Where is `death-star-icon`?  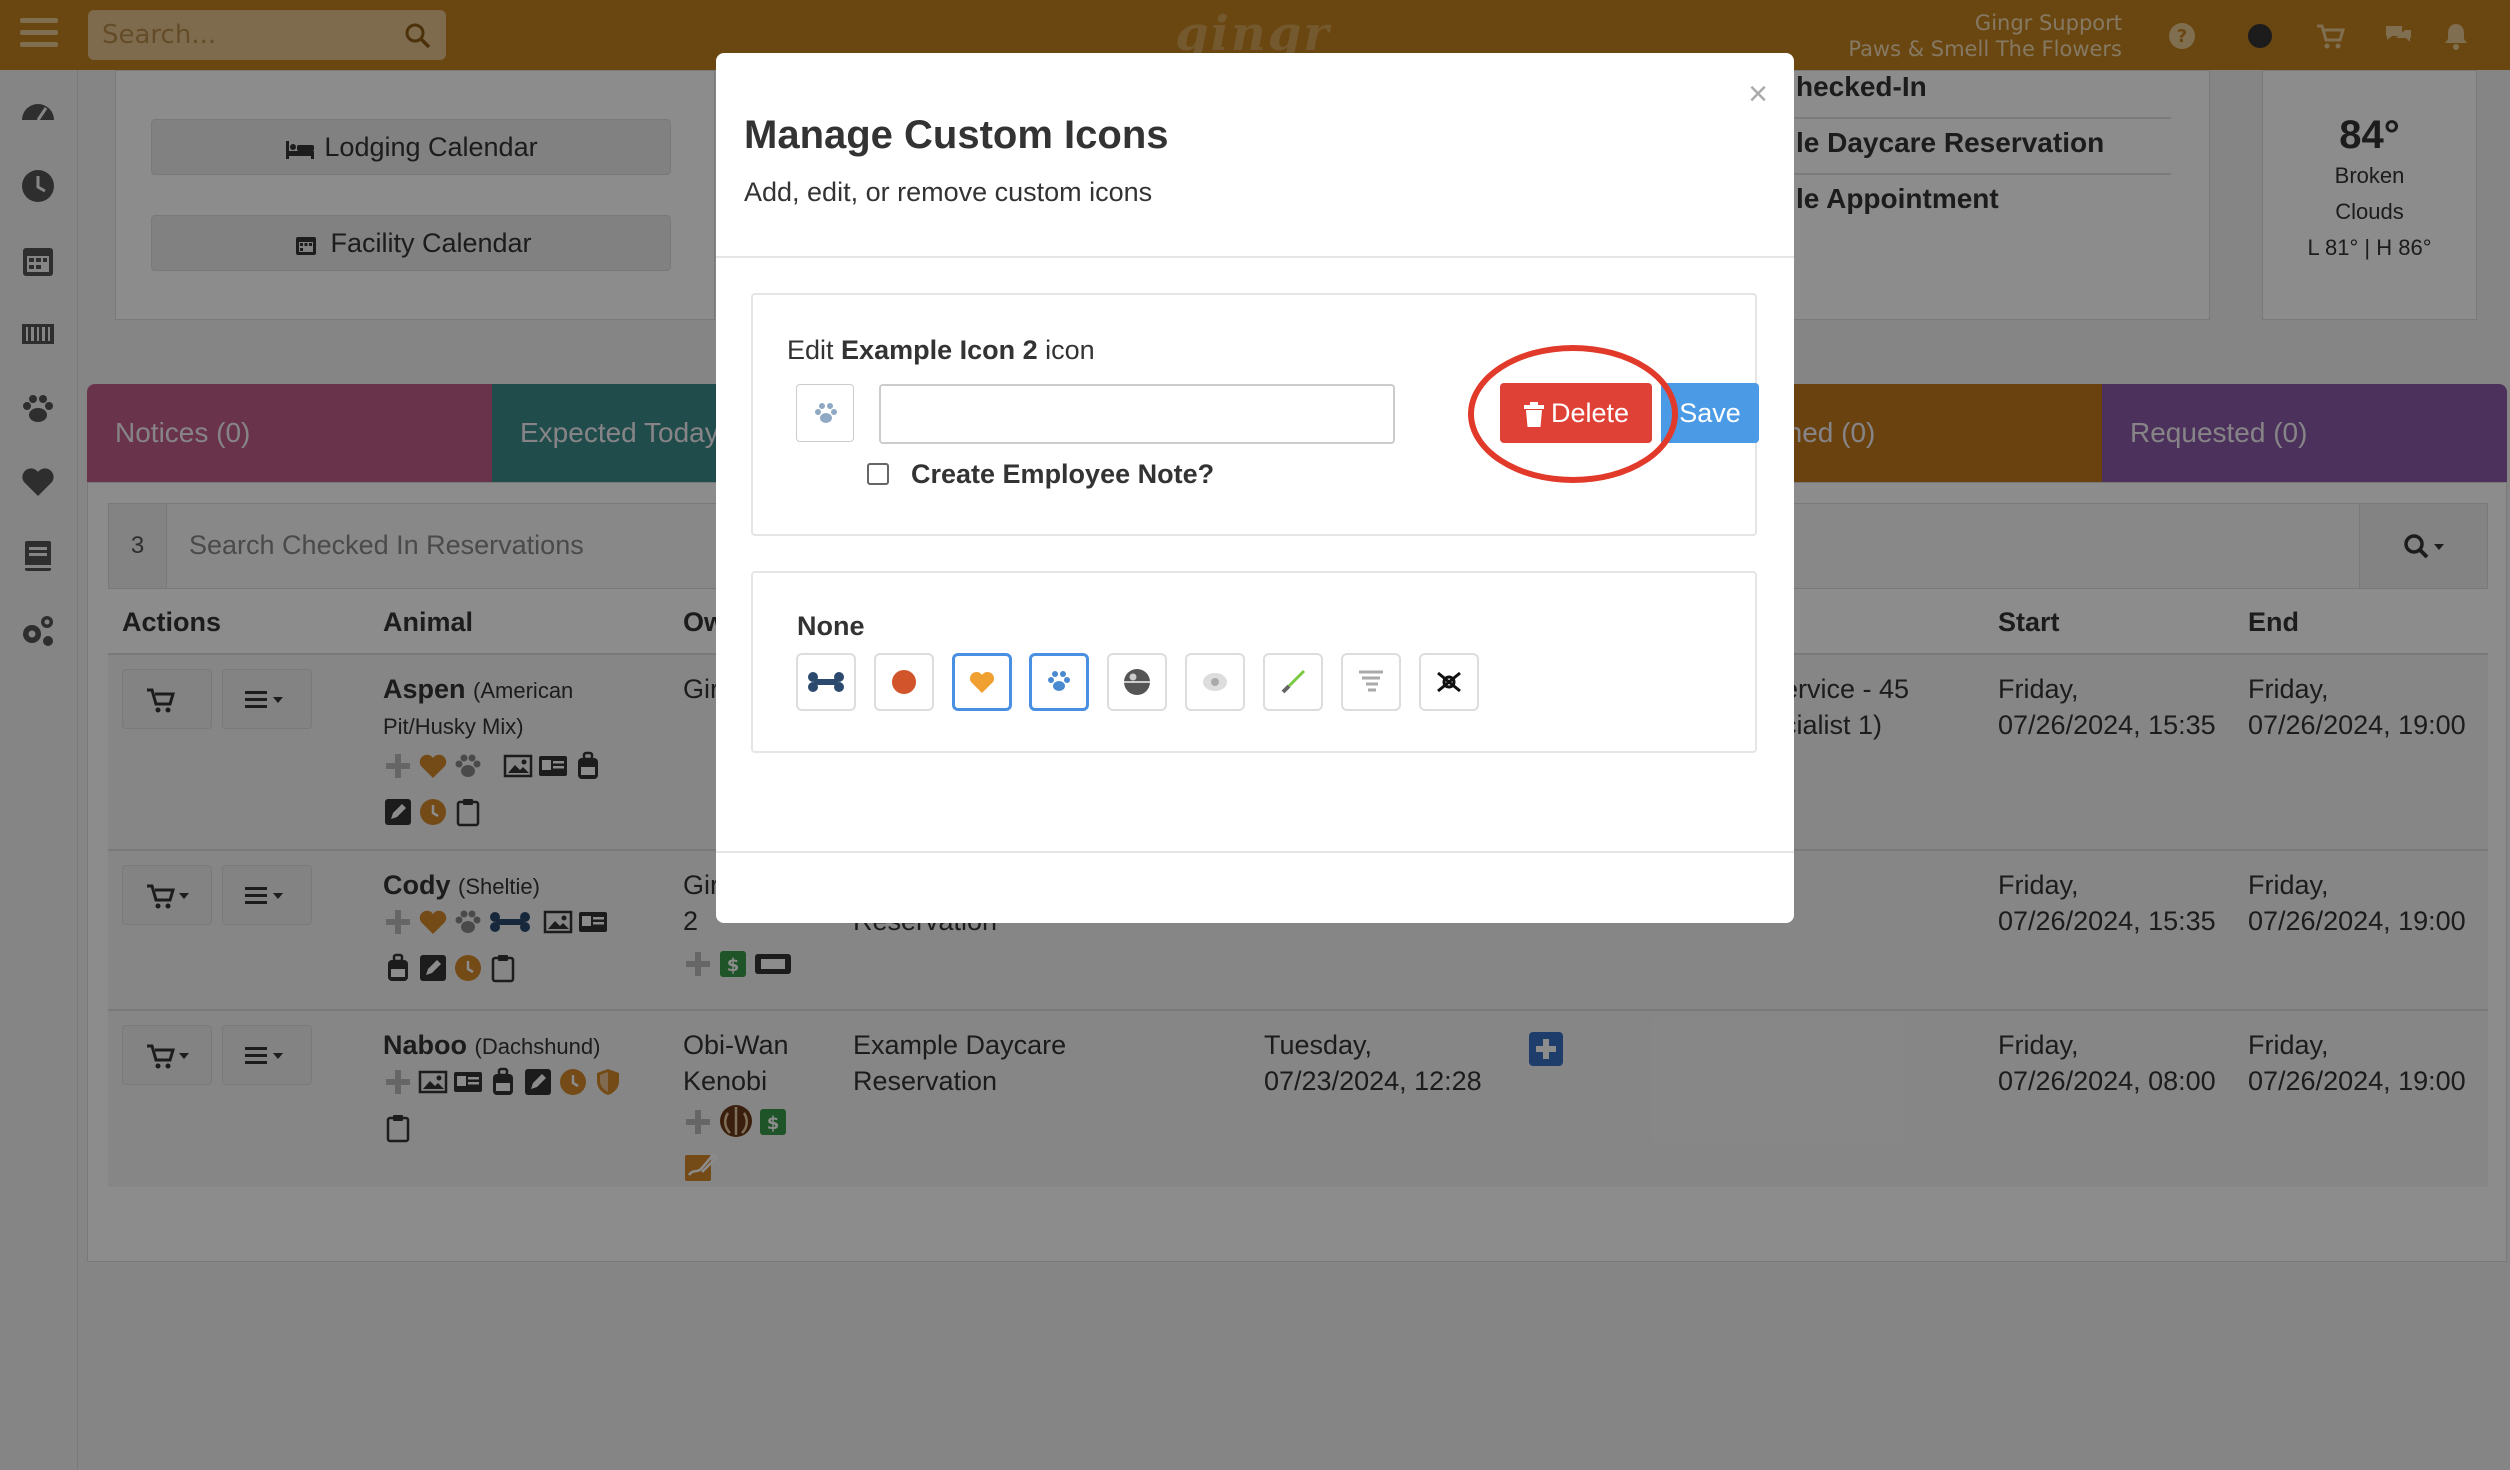
death-star-icon is located at coordinates (1137, 682).